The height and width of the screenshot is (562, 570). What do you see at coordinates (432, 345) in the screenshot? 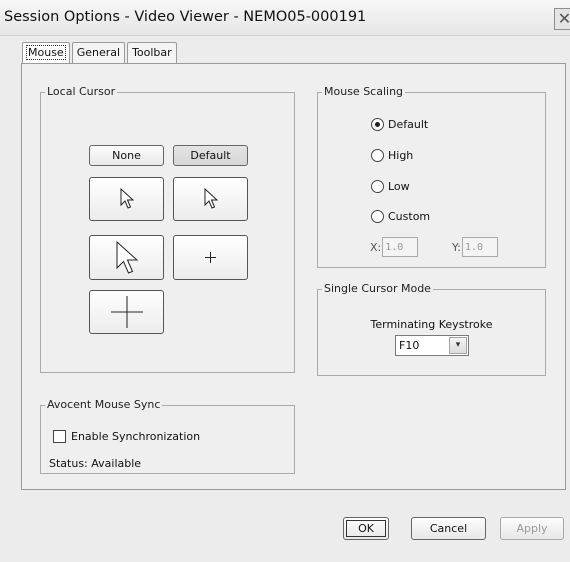
I see `terminating-keystroke-select: F10 ▾` at bounding box center [432, 345].